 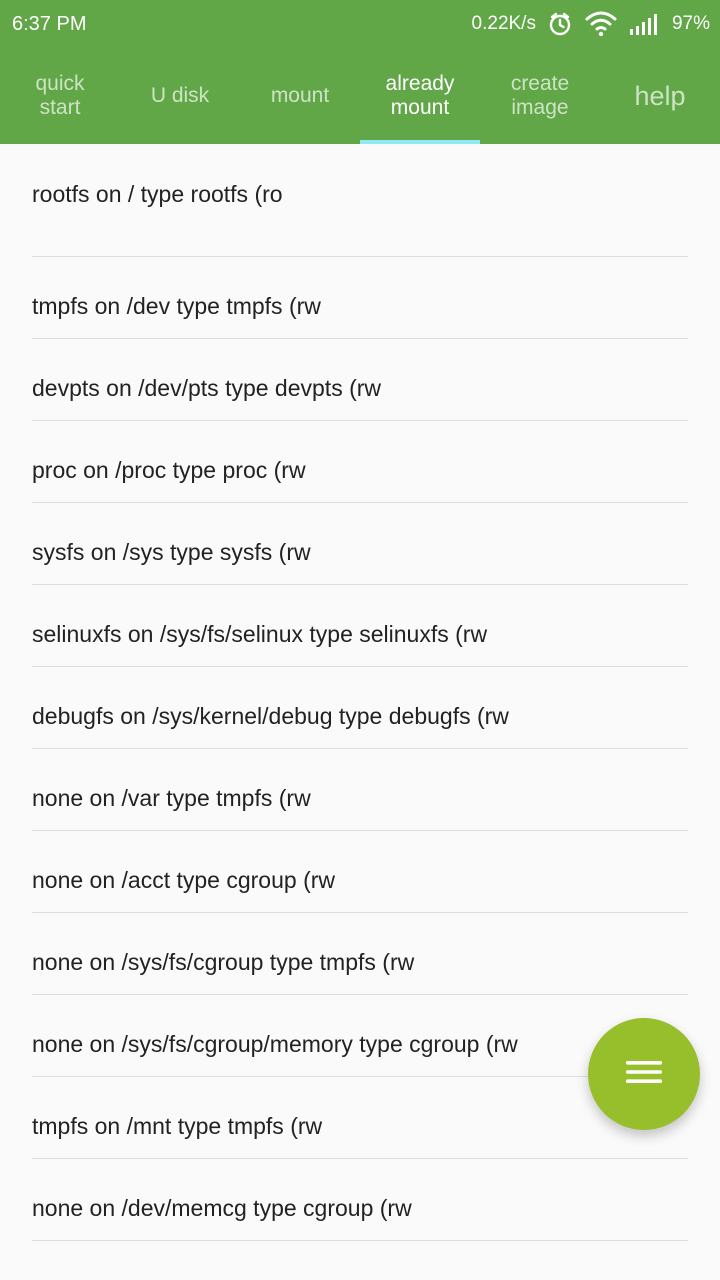 I want to click on wifi-icon, so click(x=601, y=24).